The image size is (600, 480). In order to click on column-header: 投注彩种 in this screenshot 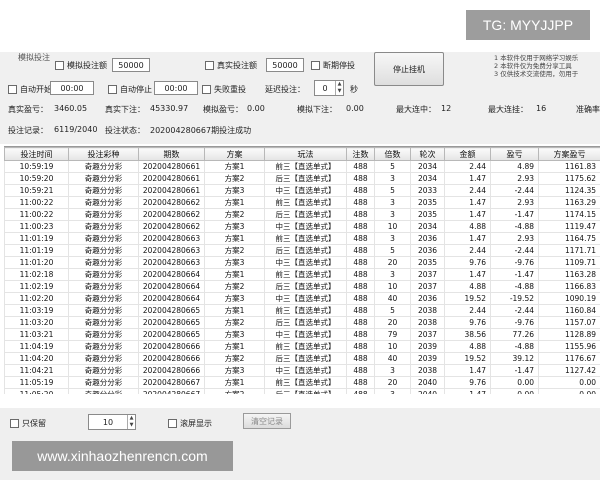, I will do `click(103, 154)`.